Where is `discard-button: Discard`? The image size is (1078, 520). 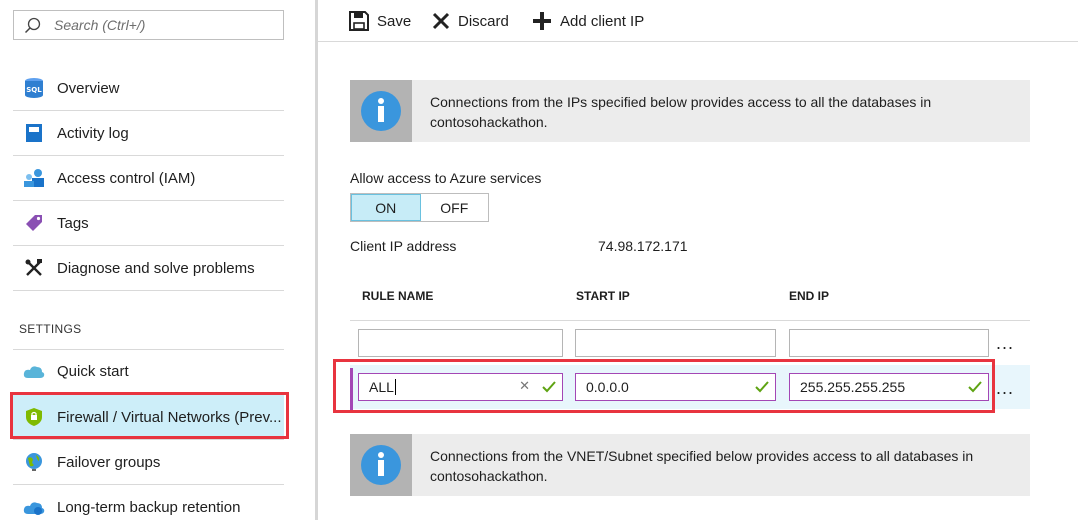
discard-button: Discard is located at coordinates (470, 21).